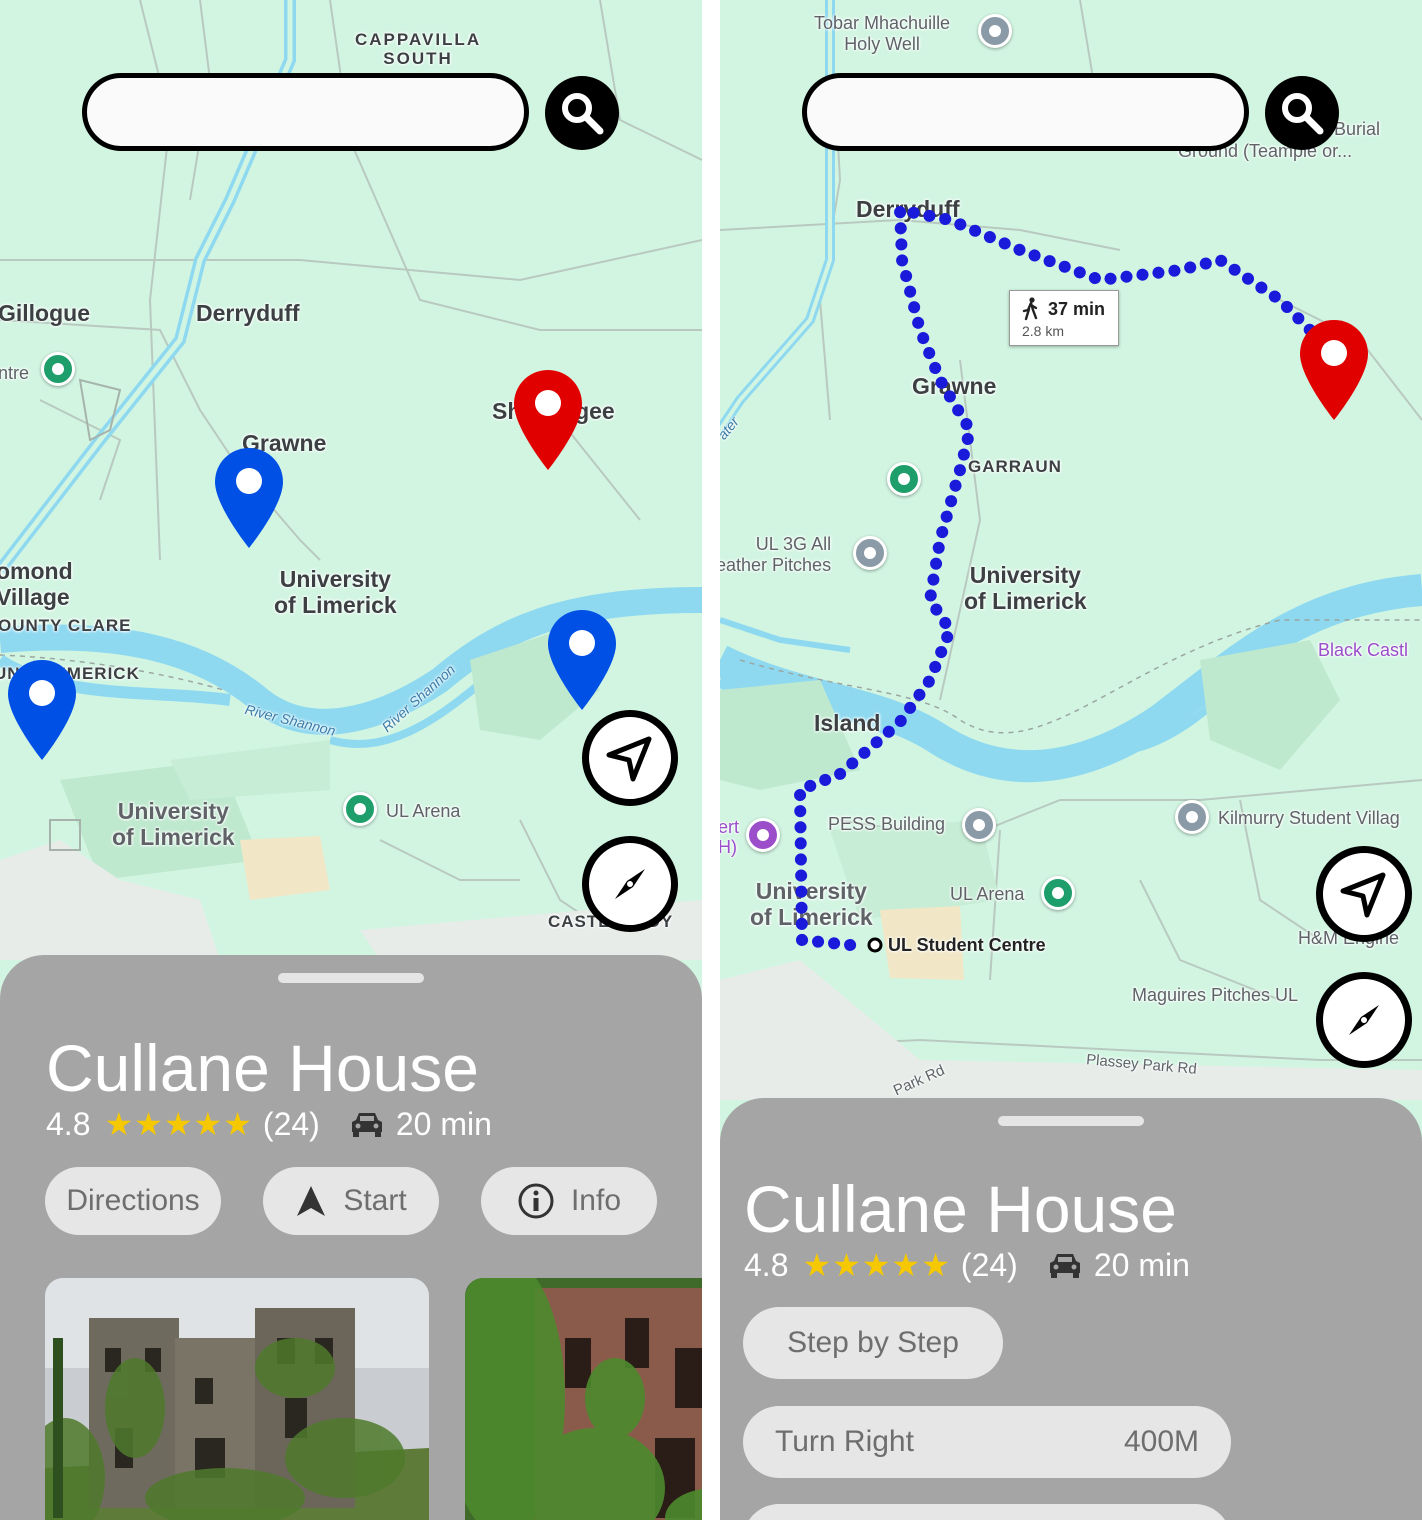 Image resolution: width=1422 pixels, height=1520 pixels. What do you see at coordinates (987, 1512) in the screenshot?
I see `direction-step-row-next` at bounding box center [987, 1512].